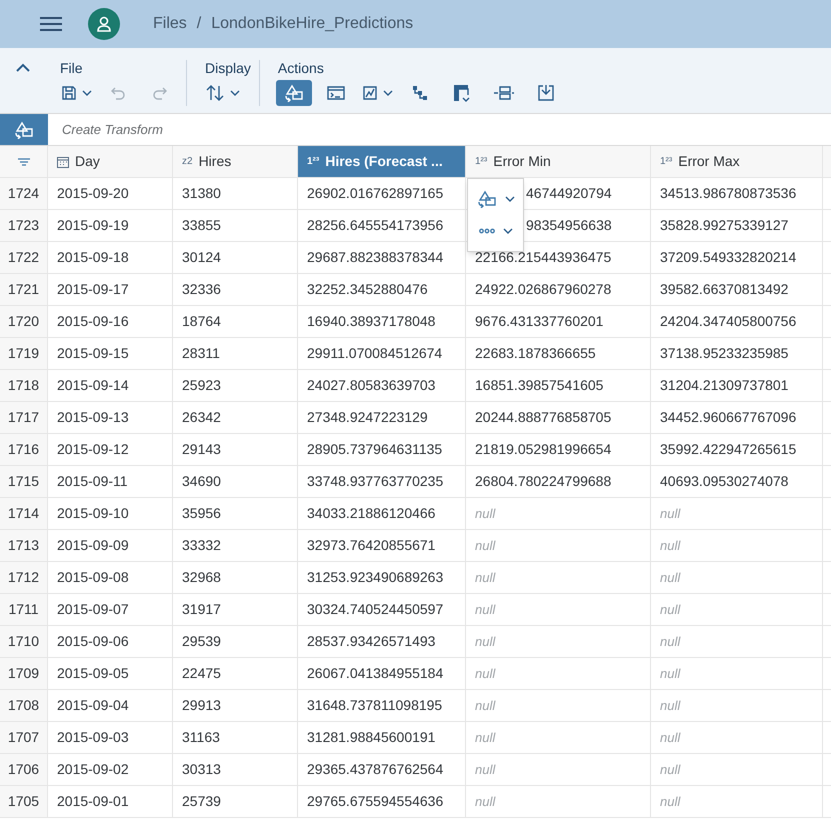 The height and width of the screenshot is (820, 831). What do you see at coordinates (235, 737) in the screenshot?
I see `table-cell: 31163` at bounding box center [235, 737].